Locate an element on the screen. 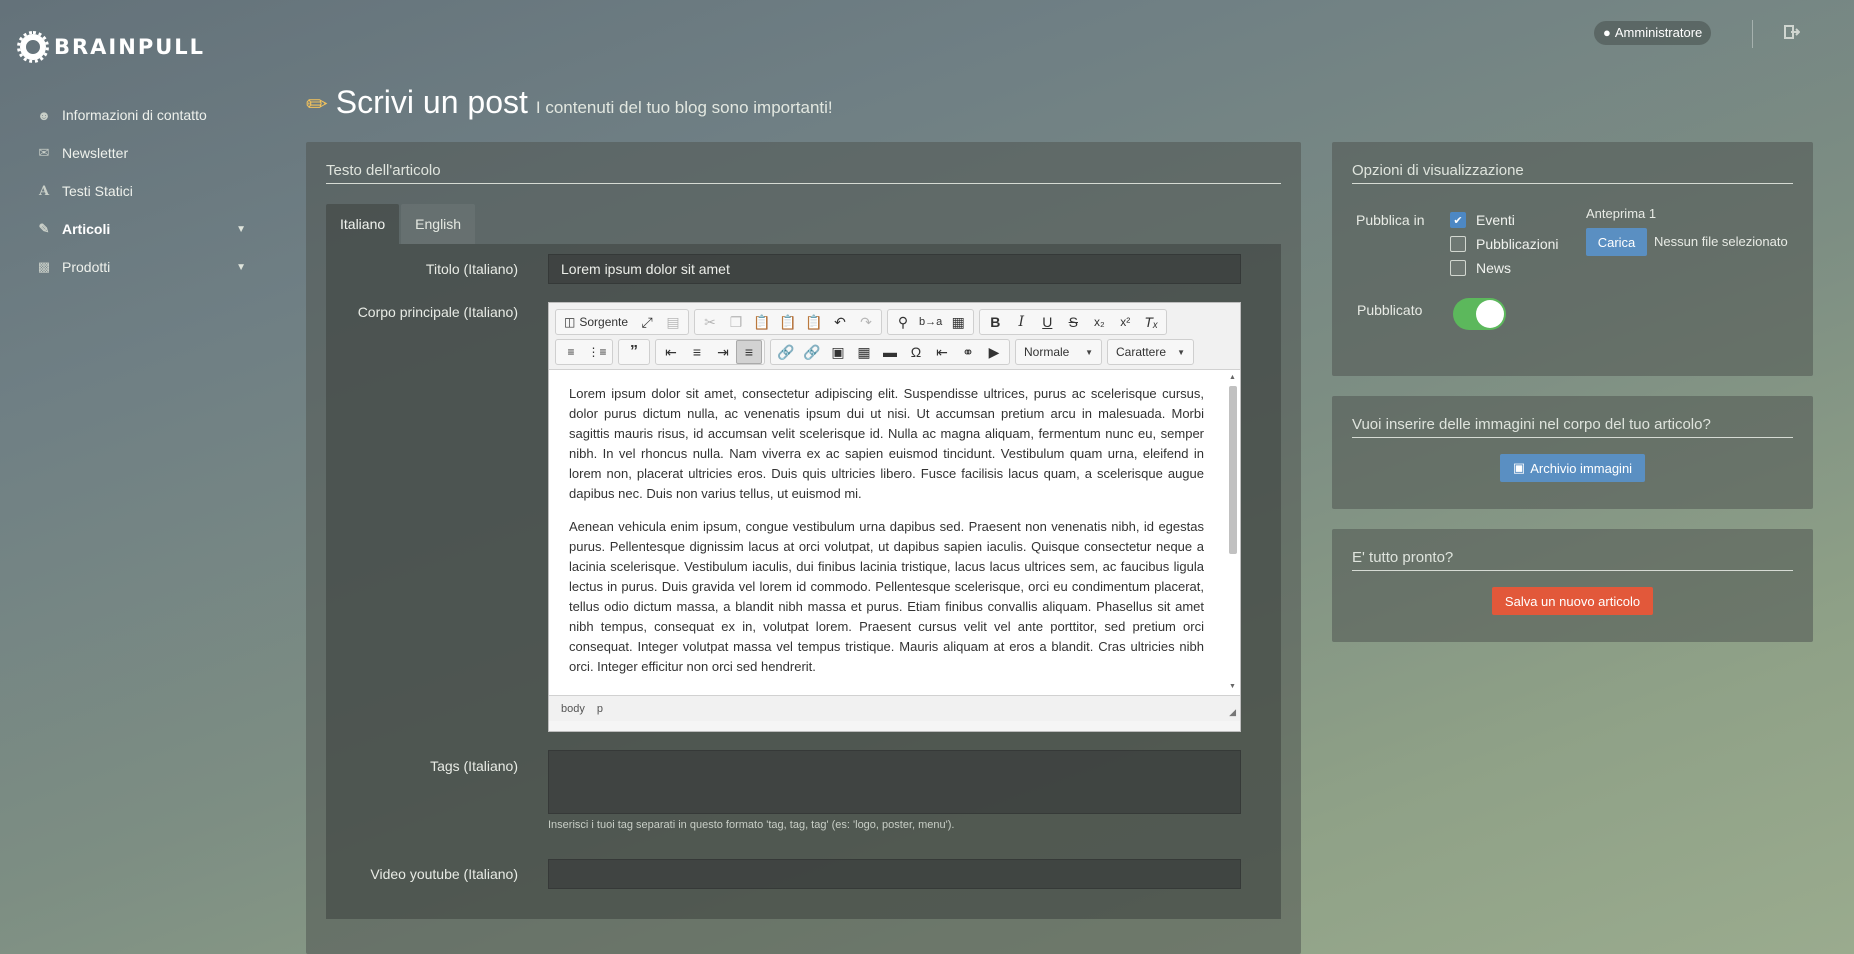 The image size is (1854, 954). path-body: body is located at coordinates (573, 709).